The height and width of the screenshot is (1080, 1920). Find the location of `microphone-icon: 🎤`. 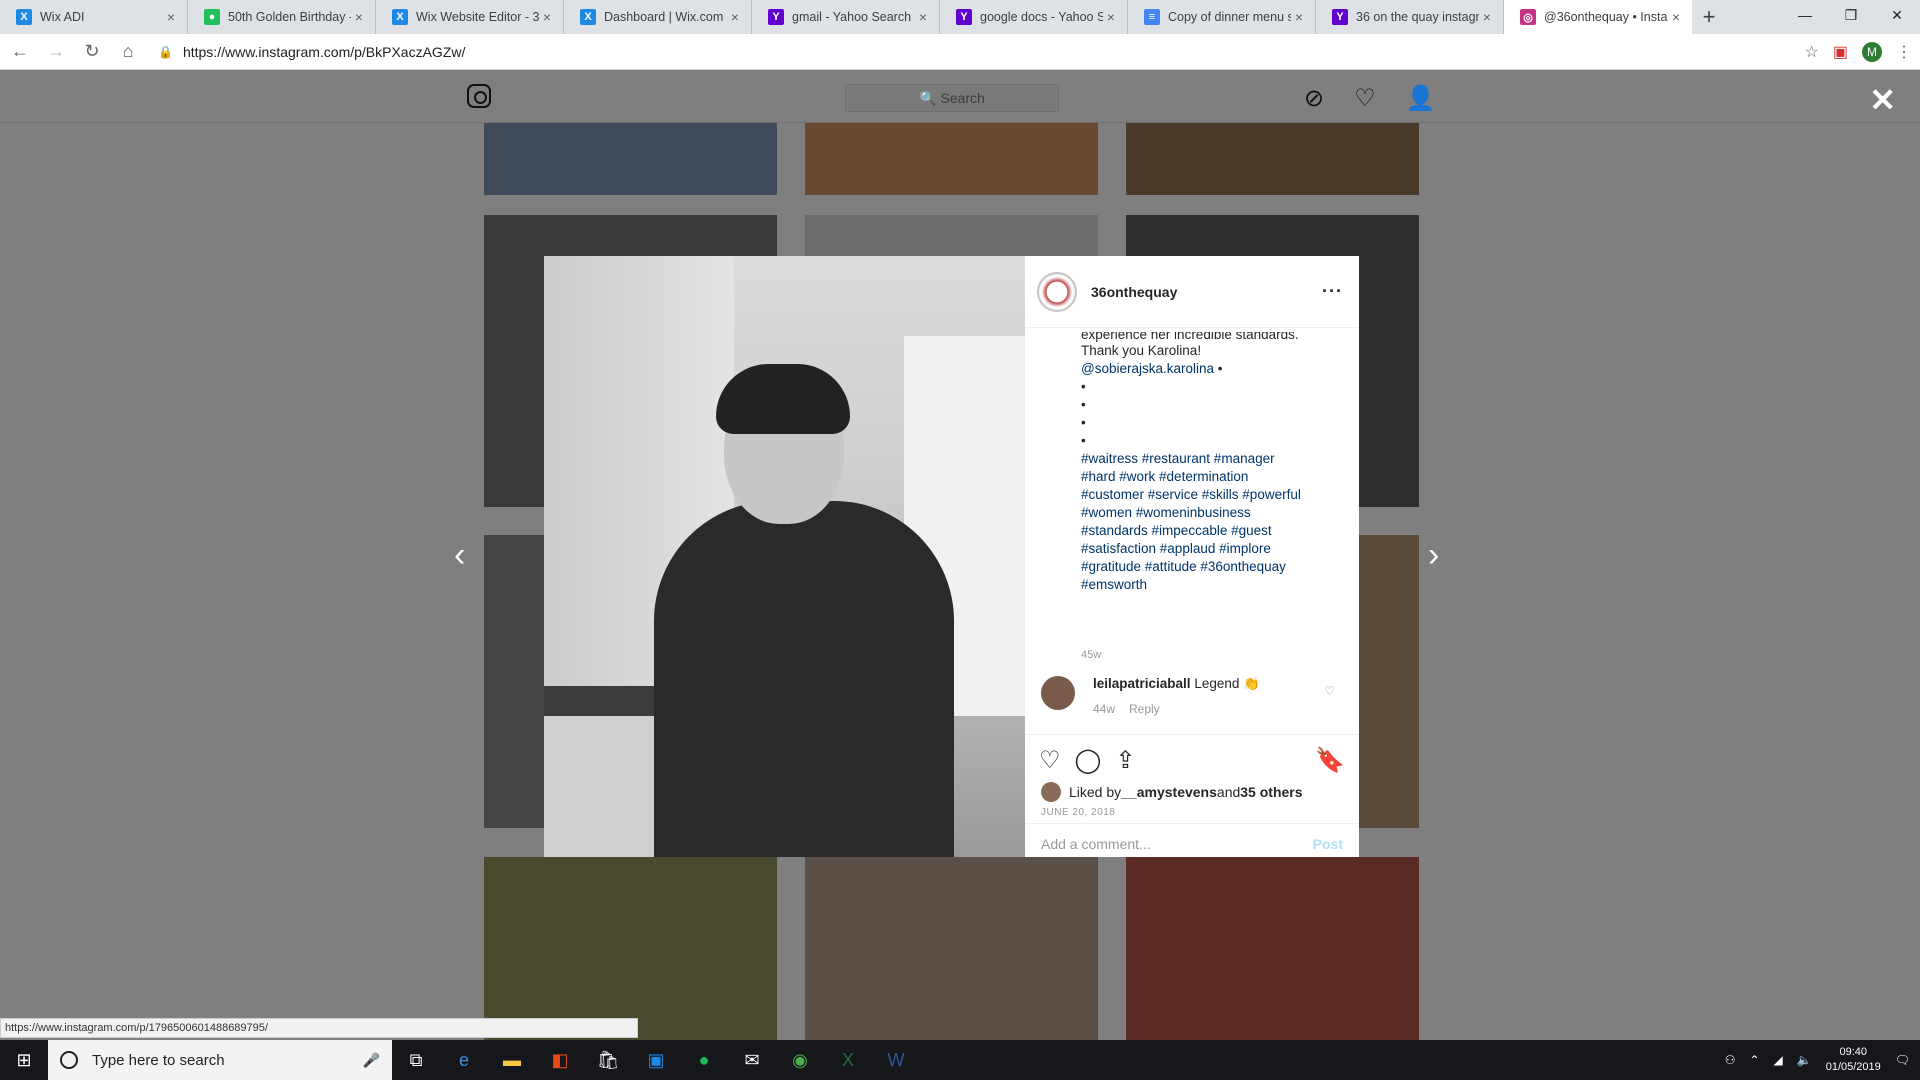

microphone-icon: 🎤 is located at coordinates (371, 1060).